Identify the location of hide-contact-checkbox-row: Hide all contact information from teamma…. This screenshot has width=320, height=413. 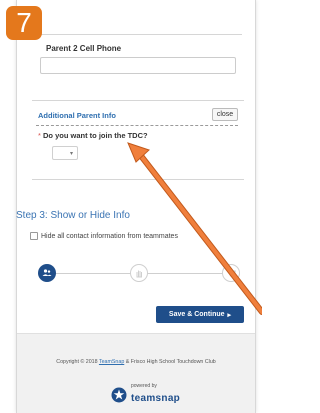
(104, 236).